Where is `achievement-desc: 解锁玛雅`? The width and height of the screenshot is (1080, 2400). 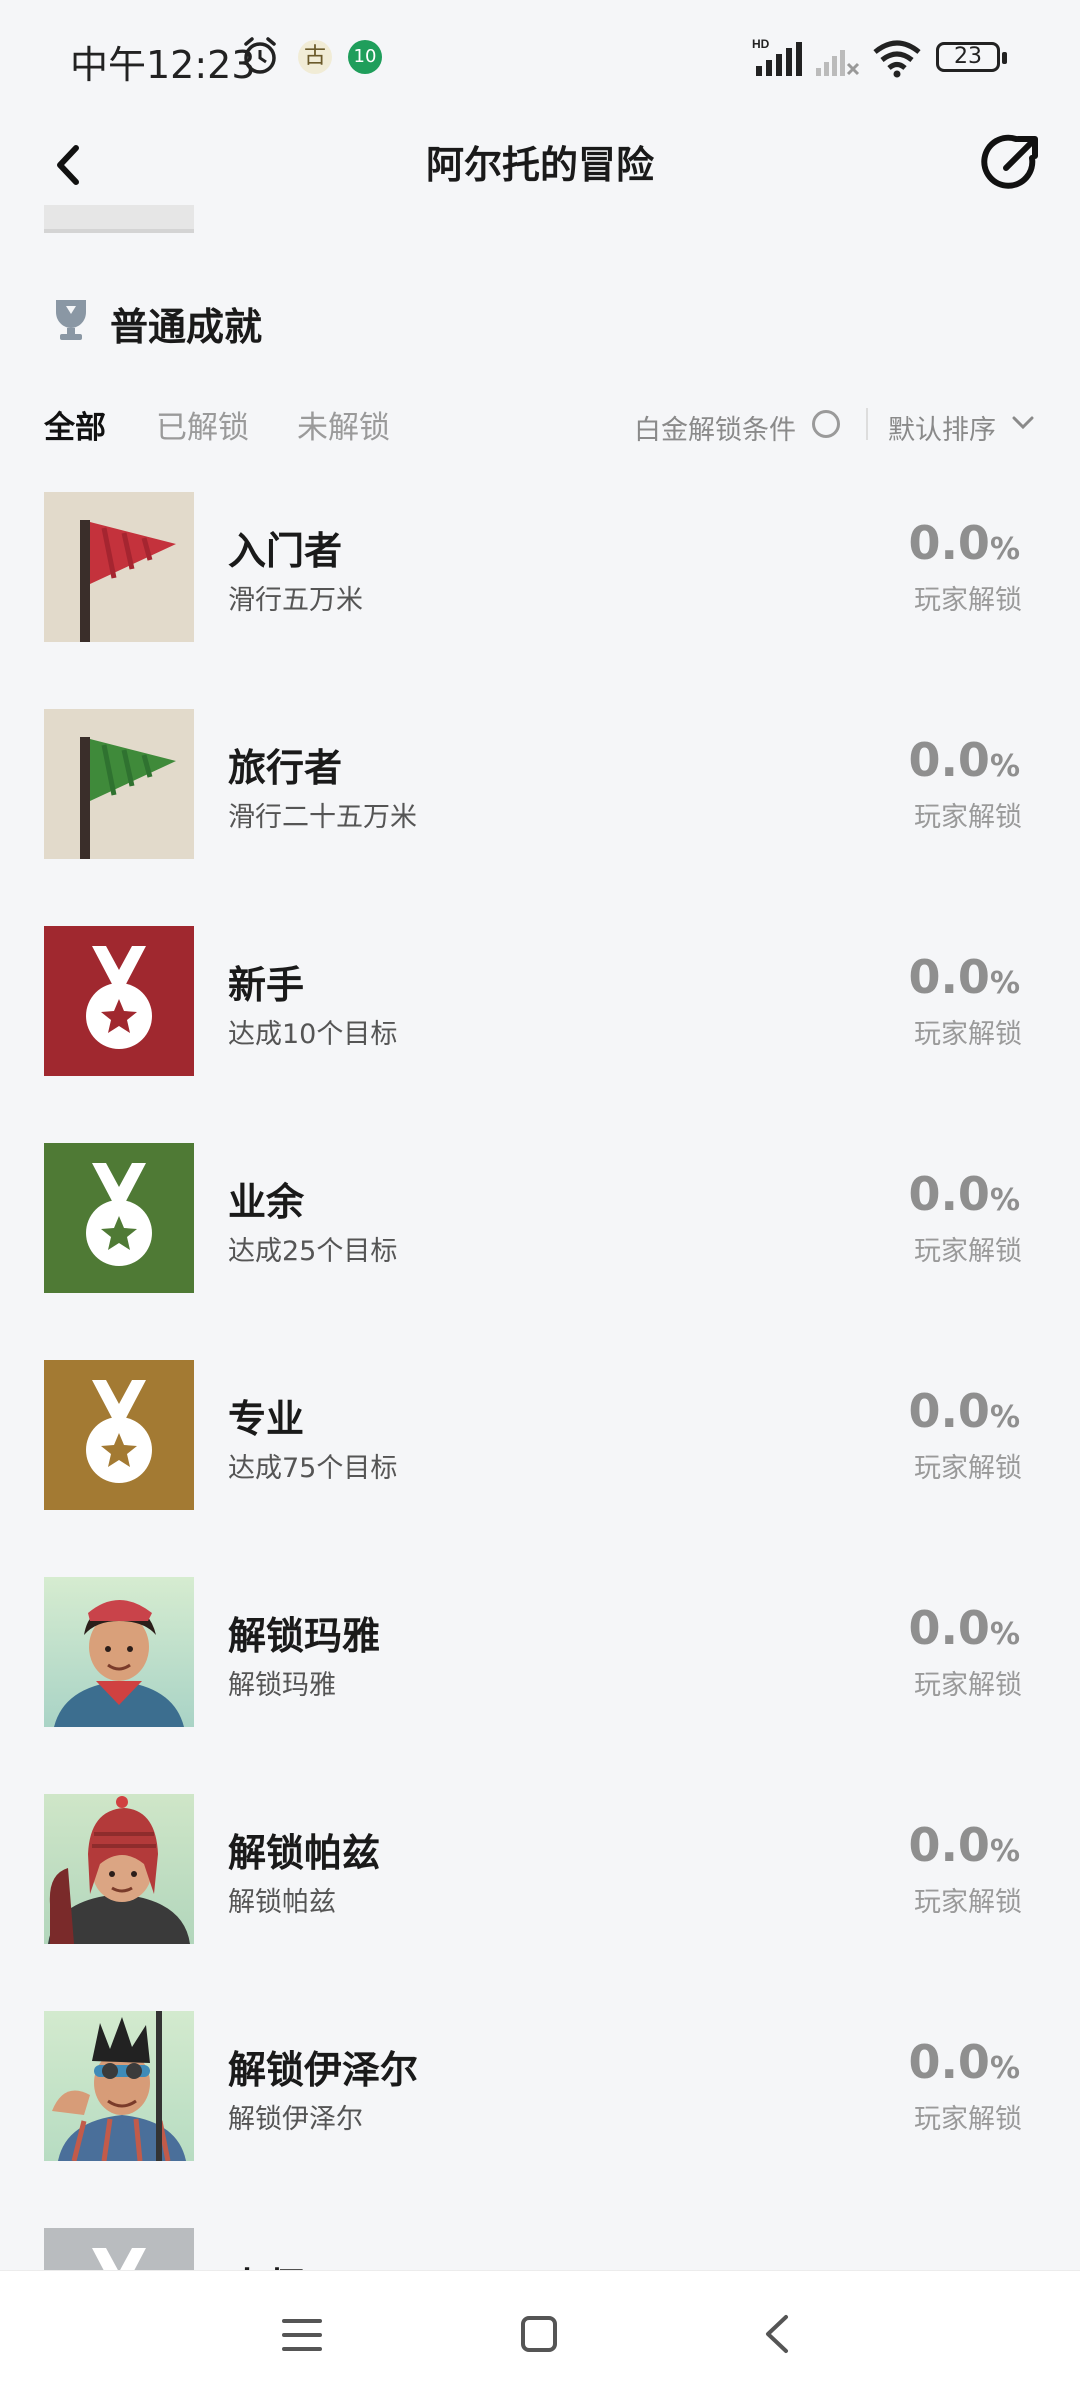 achievement-desc: 解锁玛雅 is located at coordinates (282, 1685).